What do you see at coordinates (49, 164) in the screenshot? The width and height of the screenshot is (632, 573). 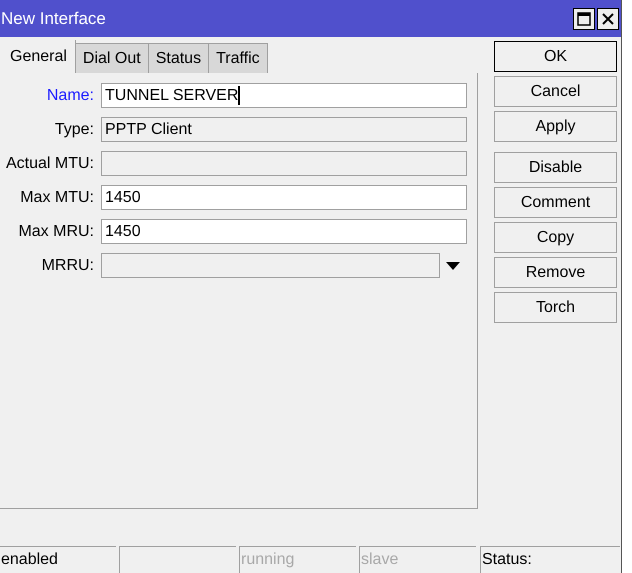 I see `field-label: Actual MTU:` at bounding box center [49, 164].